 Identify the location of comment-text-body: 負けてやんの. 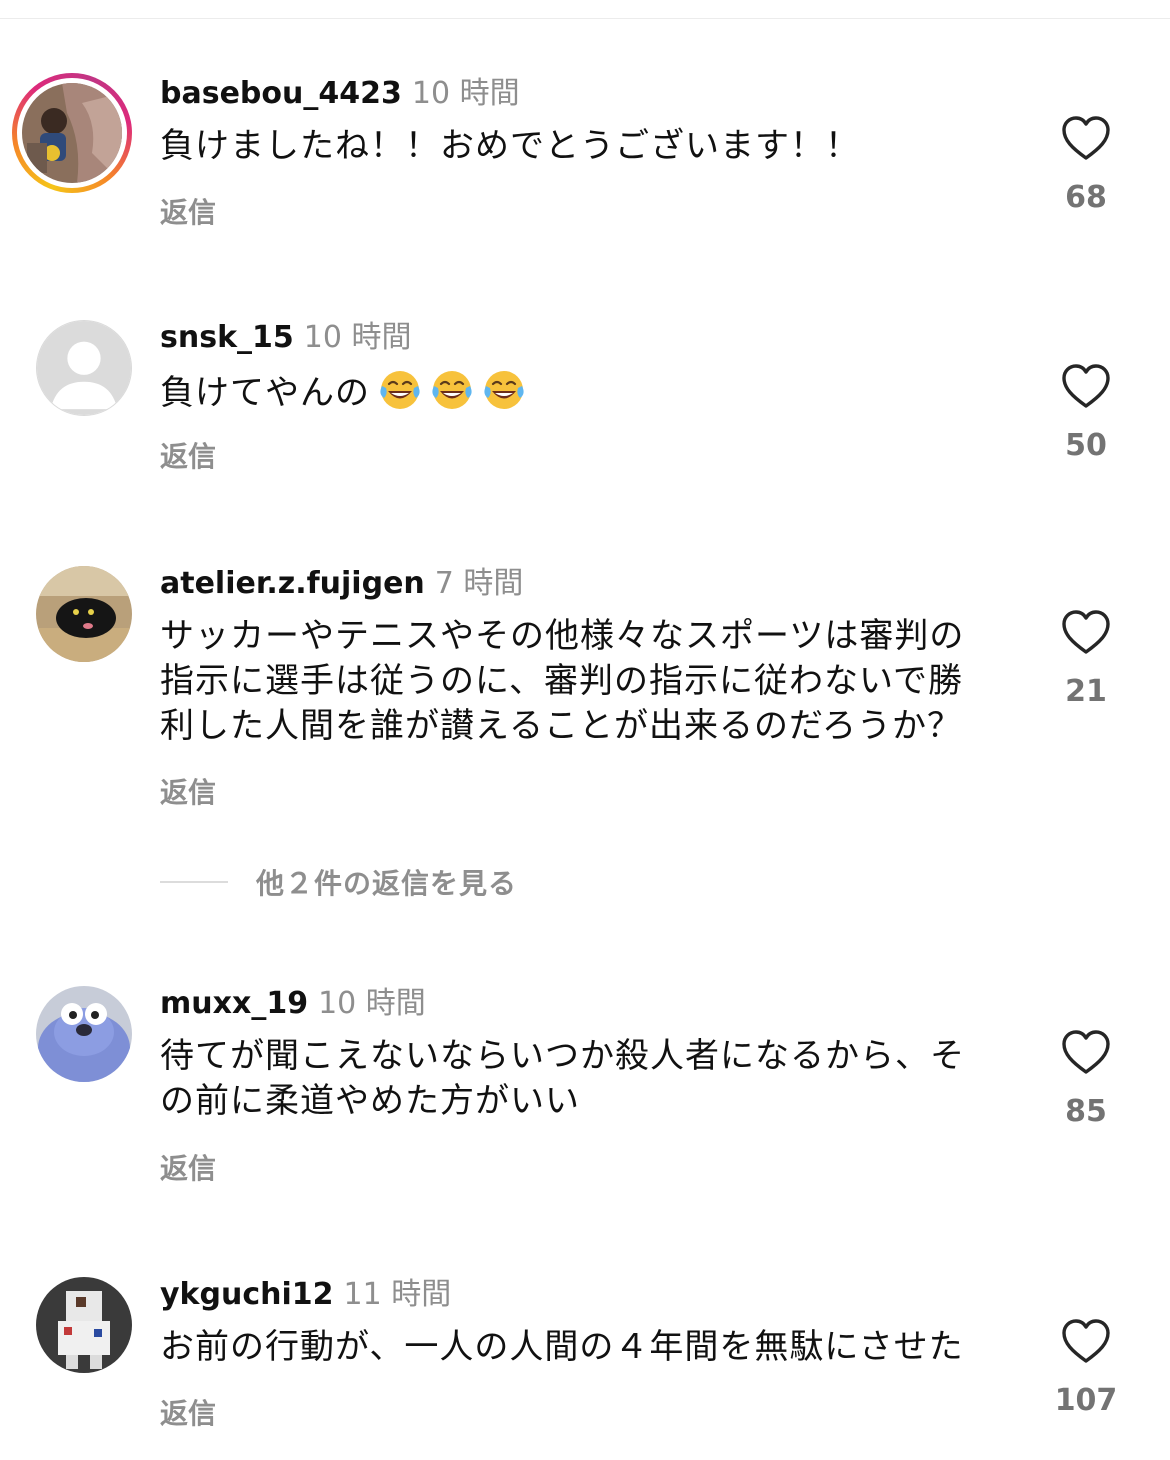
(265, 393).